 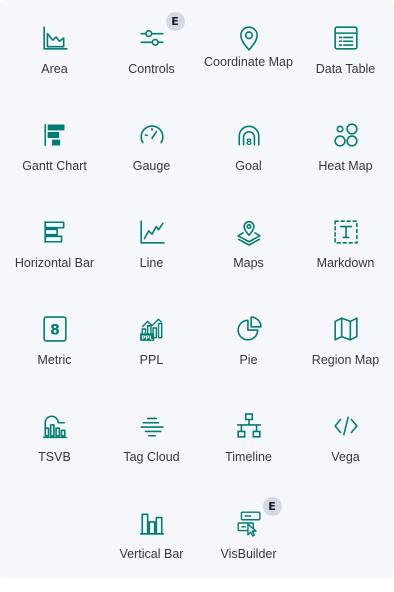 I want to click on tile-gantt-chart: Gantt Chart, so click(x=54, y=155).